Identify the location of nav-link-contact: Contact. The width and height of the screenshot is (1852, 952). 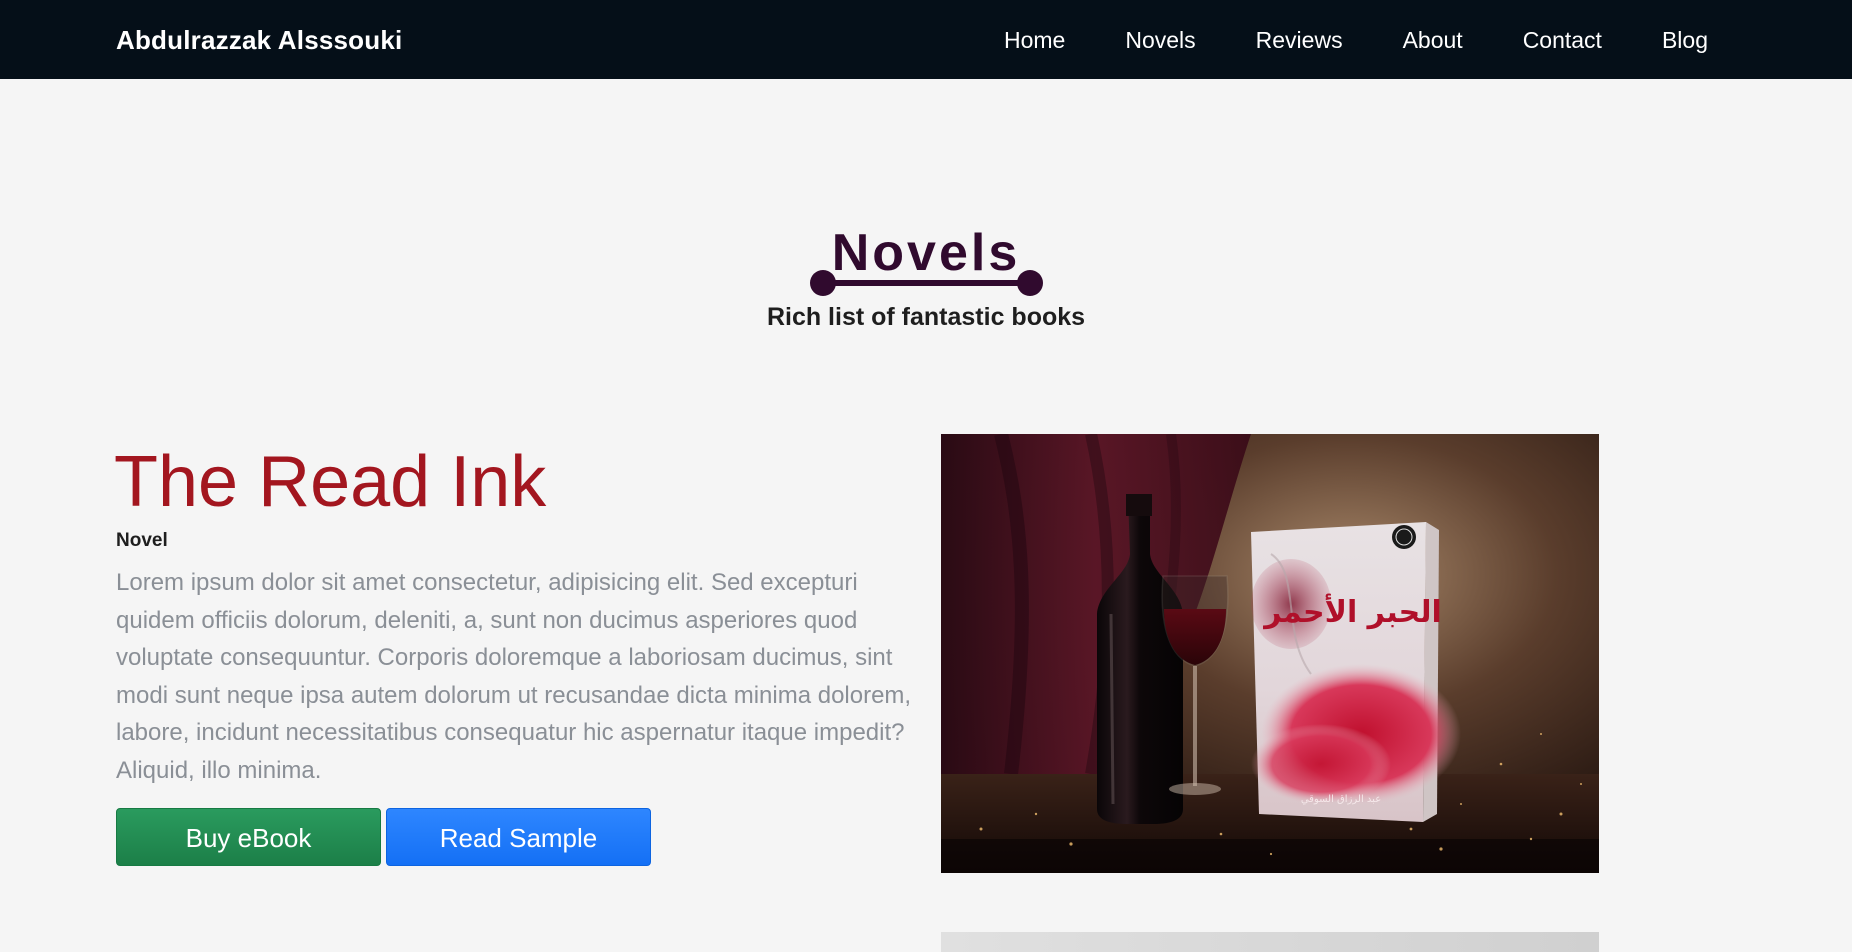
(1562, 40).